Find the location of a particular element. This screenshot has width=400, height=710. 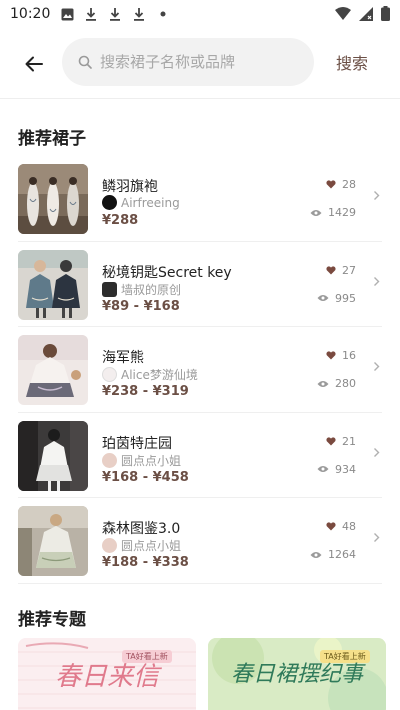

shop-row: Airfreeing is located at coordinates (141, 202).